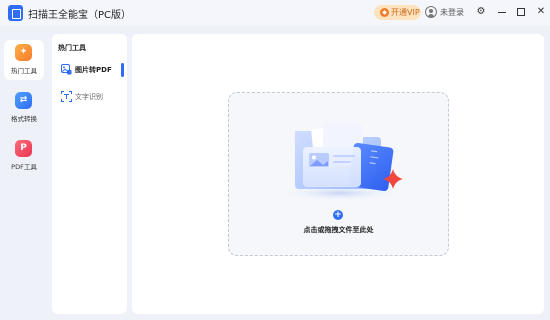  I want to click on sidebar-item-pdf-tools: P PDF工具, so click(24, 156).